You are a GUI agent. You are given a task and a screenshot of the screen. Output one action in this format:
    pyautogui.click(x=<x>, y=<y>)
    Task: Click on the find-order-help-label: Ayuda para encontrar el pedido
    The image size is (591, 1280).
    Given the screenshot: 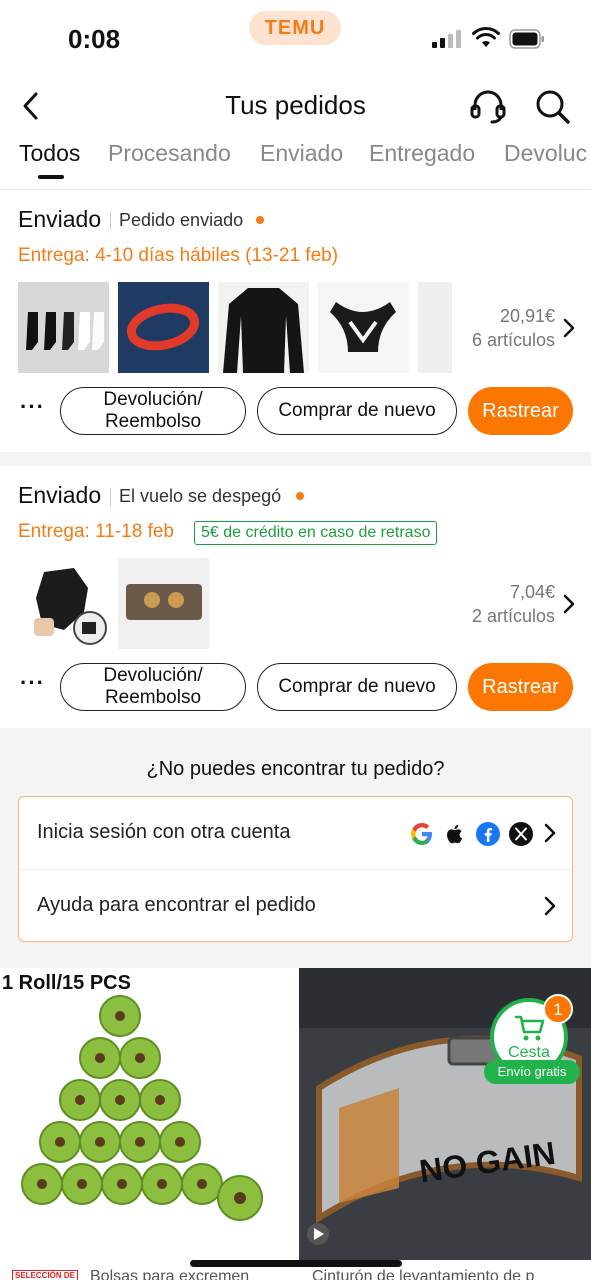 What is the action you would take?
    pyautogui.click(x=176, y=905)
    